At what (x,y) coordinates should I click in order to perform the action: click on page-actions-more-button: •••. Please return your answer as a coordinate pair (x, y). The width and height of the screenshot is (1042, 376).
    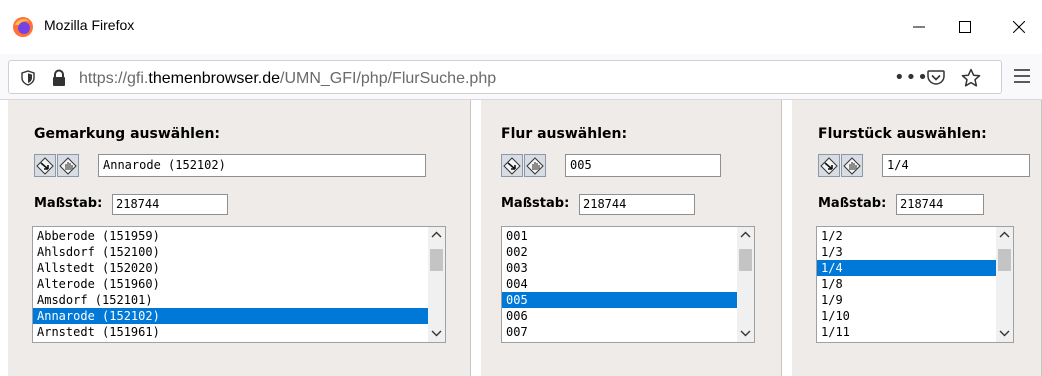
    Looking at the image, I should click on (911, 77).